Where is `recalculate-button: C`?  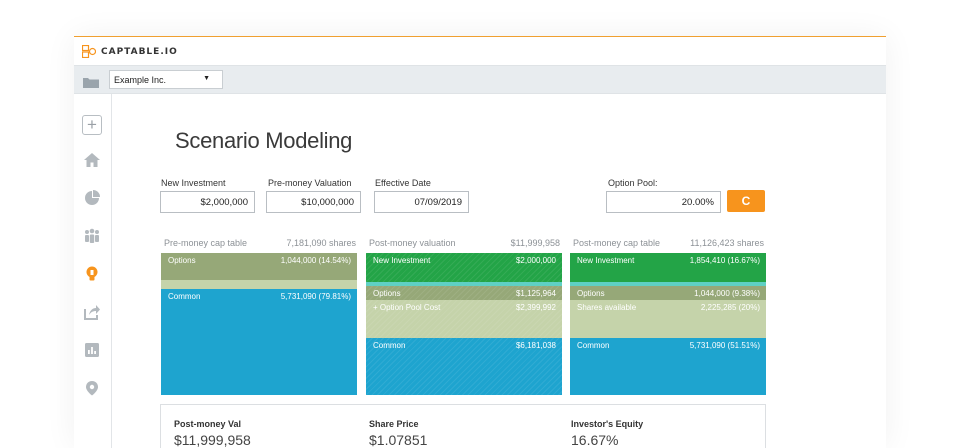 recalculate-button: C is located at coordinates (746, 201).